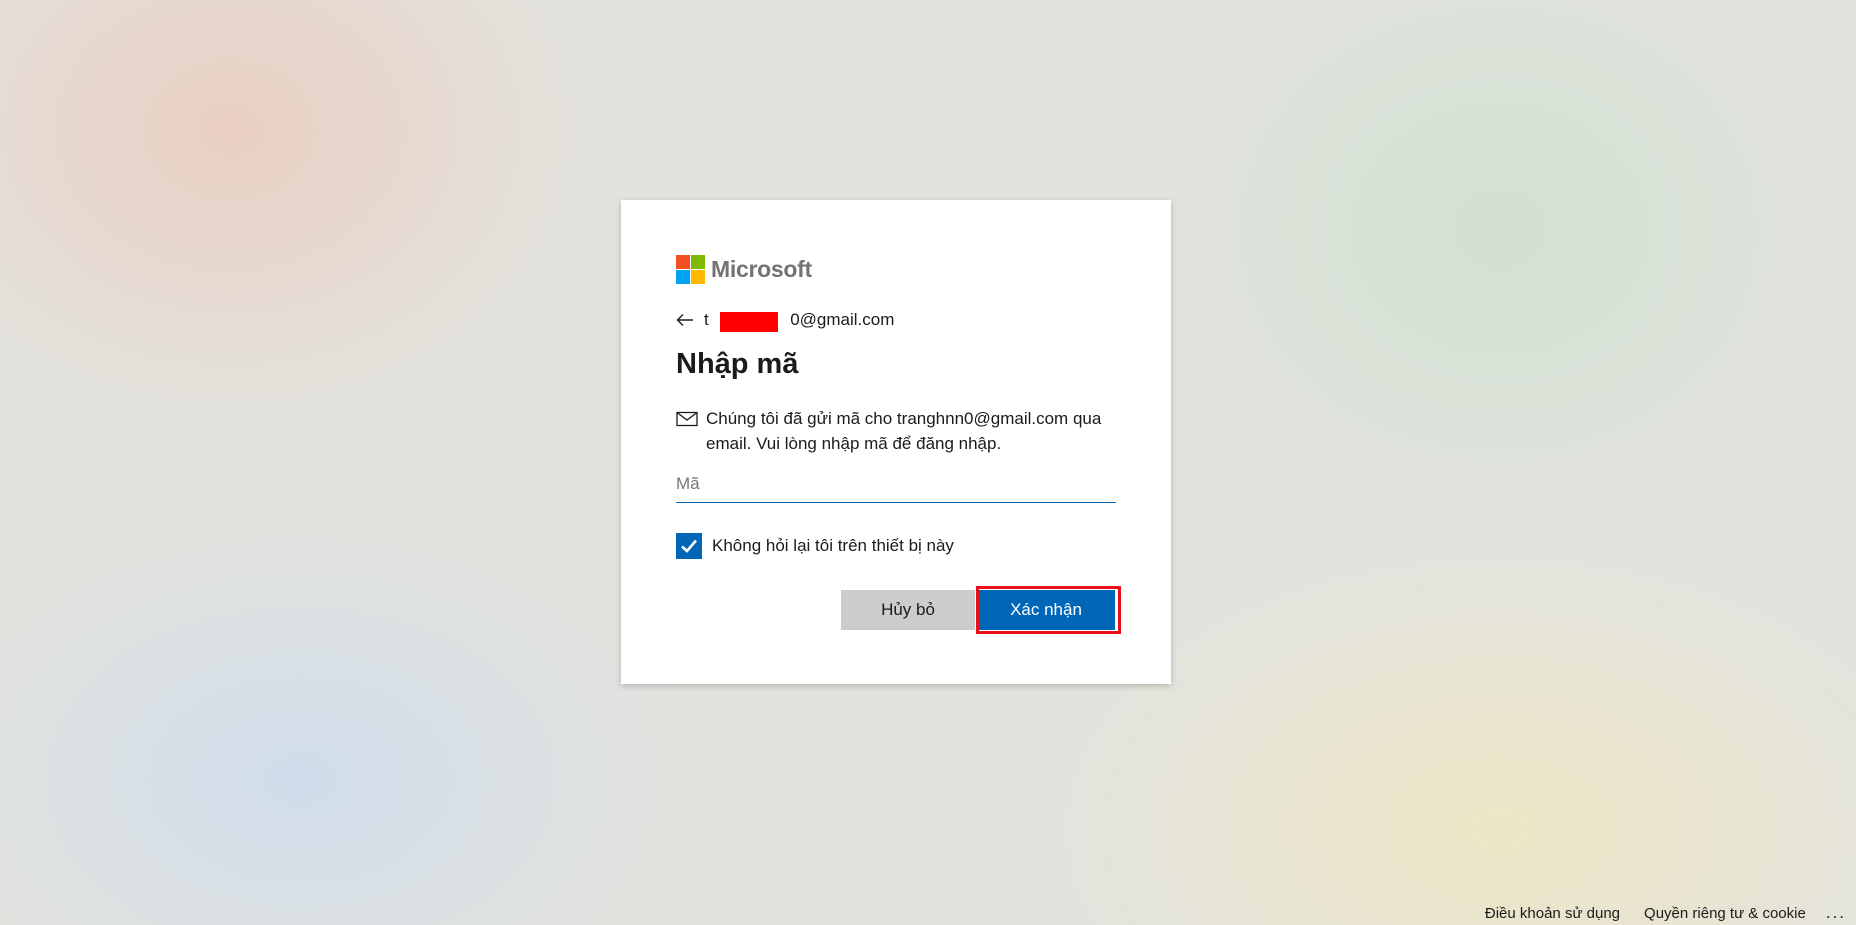 Image resolution: width=1856 pixels, height=925 pixels. What do you see at coordinates (842, 319) in the screenshot?
I see `identity-email: 0@gmail.com` at bounding box center [842, 319].